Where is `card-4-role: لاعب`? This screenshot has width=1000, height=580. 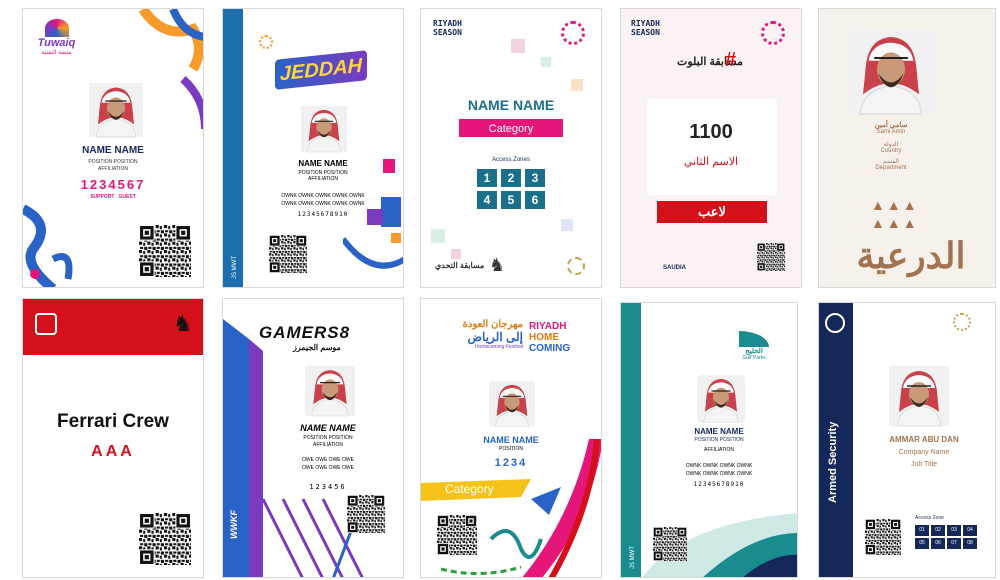
card-4-role: لاعب is located at coordinates (712, 211).